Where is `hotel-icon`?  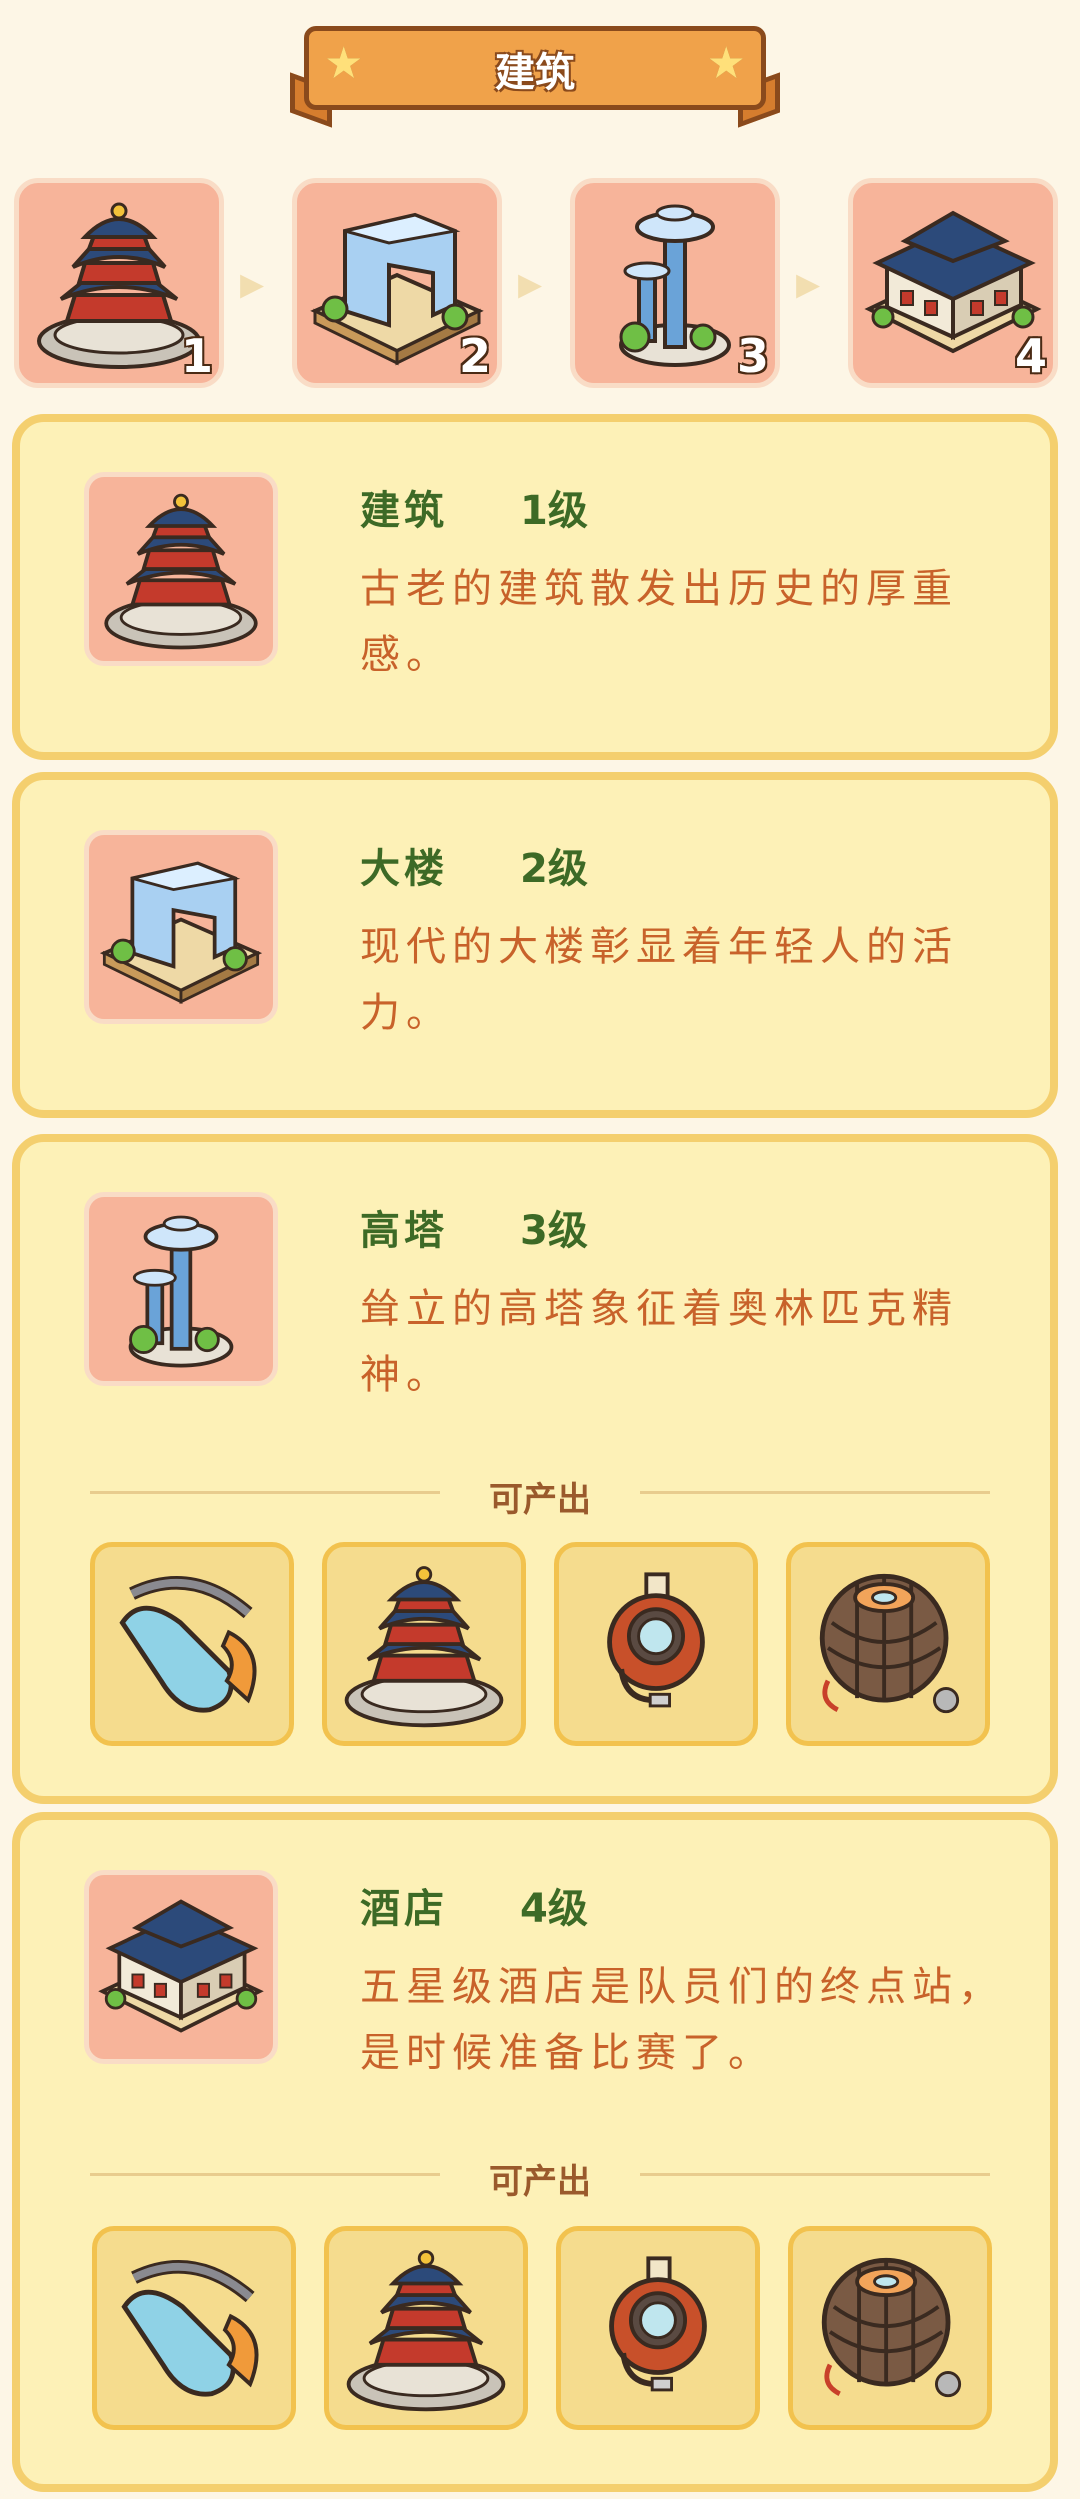
hotel-icon is located at coordinates (181, 1966).